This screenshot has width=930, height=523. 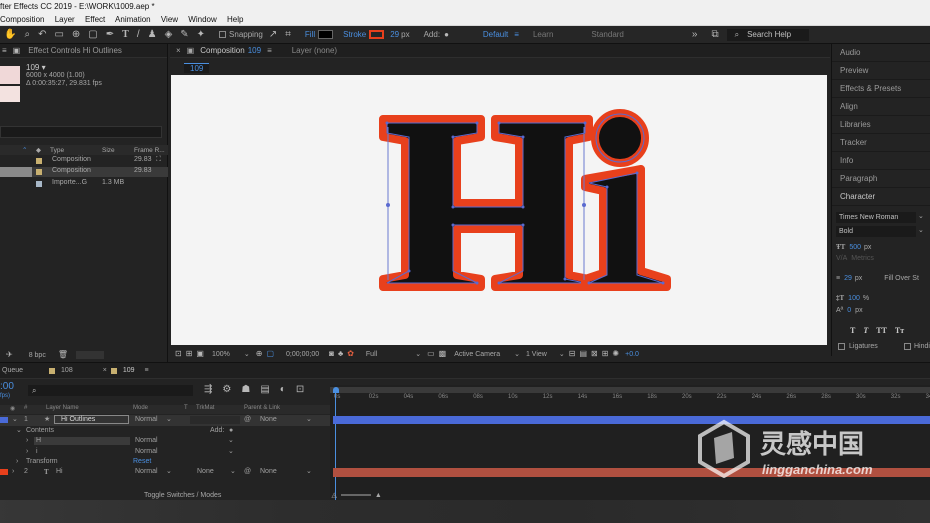 I want to click on breadcrumb-comp: 109, so click(x=197, y=68).